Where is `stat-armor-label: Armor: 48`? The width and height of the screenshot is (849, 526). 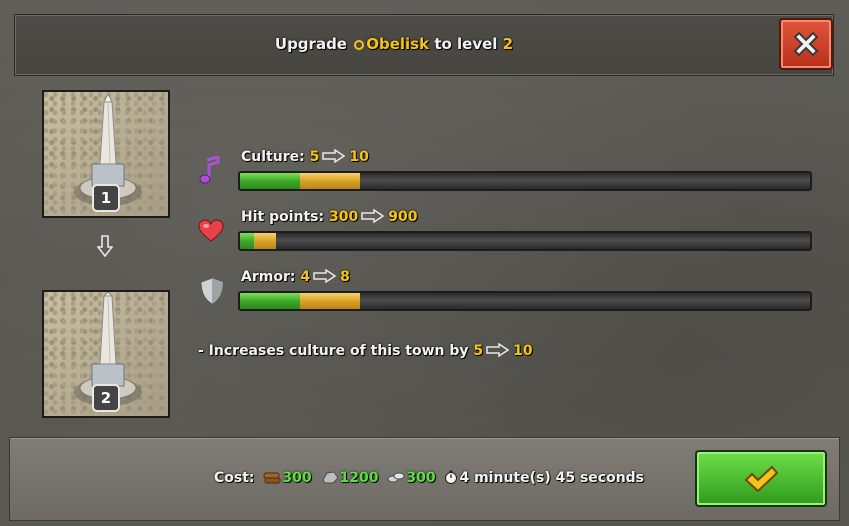
stat-armor-label: Armor: 48 is located at coordinates (295, 277).